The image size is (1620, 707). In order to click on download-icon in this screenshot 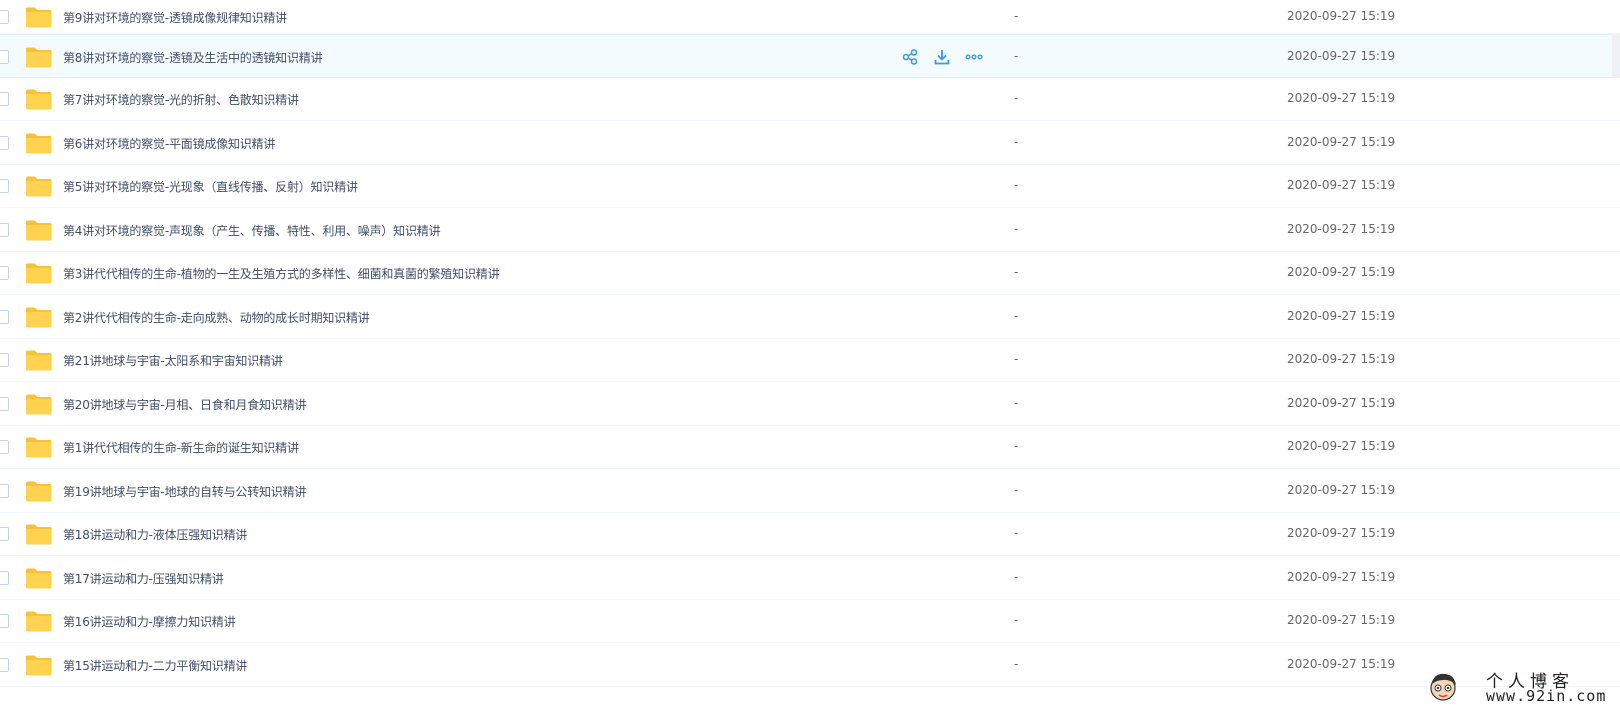, I will do `click(942, 57)`.